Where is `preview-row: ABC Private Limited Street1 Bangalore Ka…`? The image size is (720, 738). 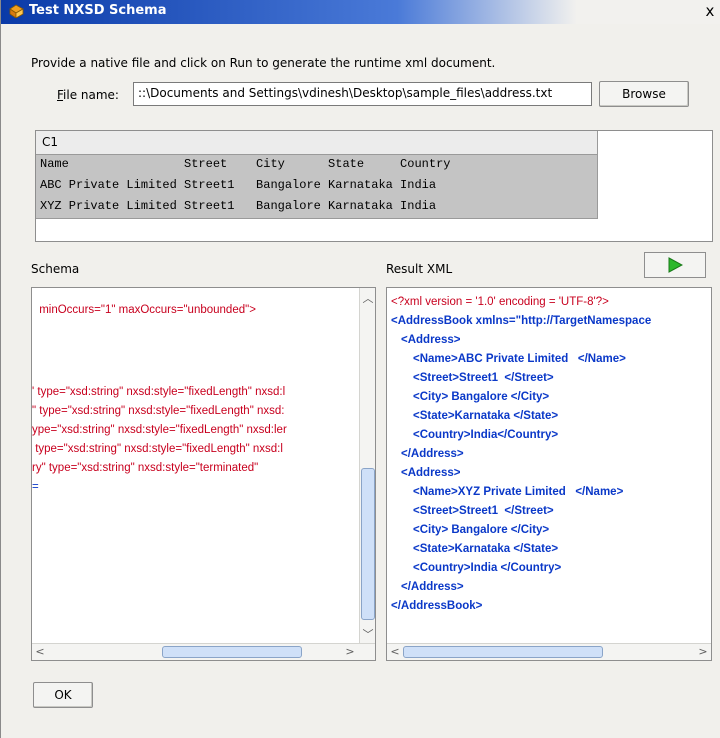
preview-row: ABC Private Limited Street1 Bangalore Ka… is located at coordinates (238, 185).